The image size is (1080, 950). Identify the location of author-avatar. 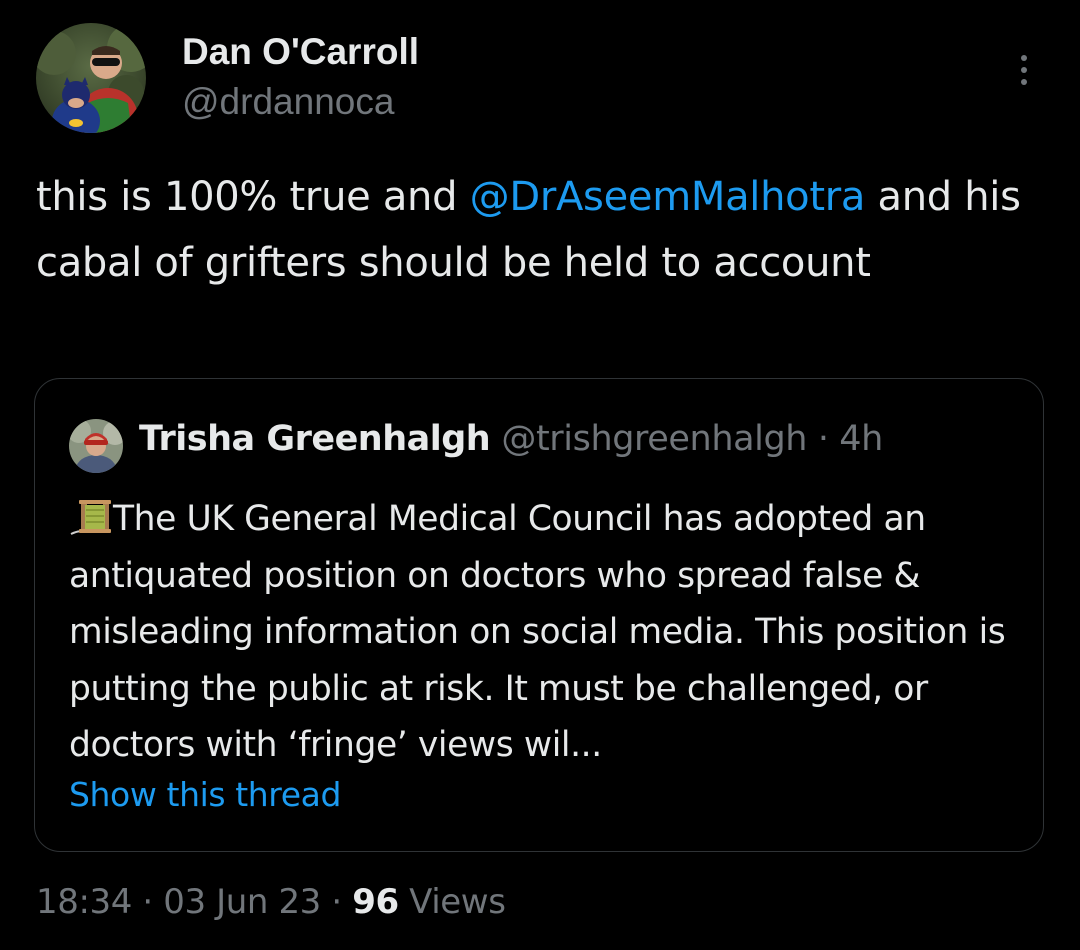
(91, 78).